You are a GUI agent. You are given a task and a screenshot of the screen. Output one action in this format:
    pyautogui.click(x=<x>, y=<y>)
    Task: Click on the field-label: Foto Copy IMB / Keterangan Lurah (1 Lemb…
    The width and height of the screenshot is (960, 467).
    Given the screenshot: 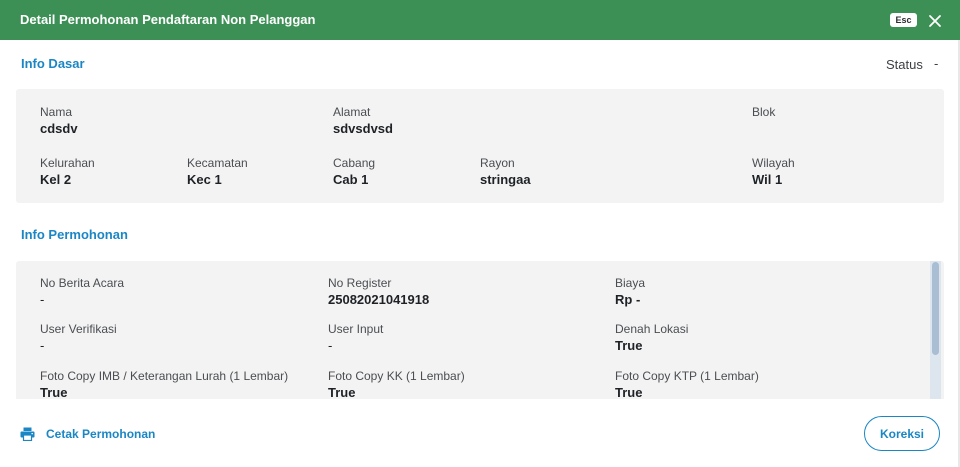 What is the action you would take?
    pyautogui.click(x=164, y=376)
    